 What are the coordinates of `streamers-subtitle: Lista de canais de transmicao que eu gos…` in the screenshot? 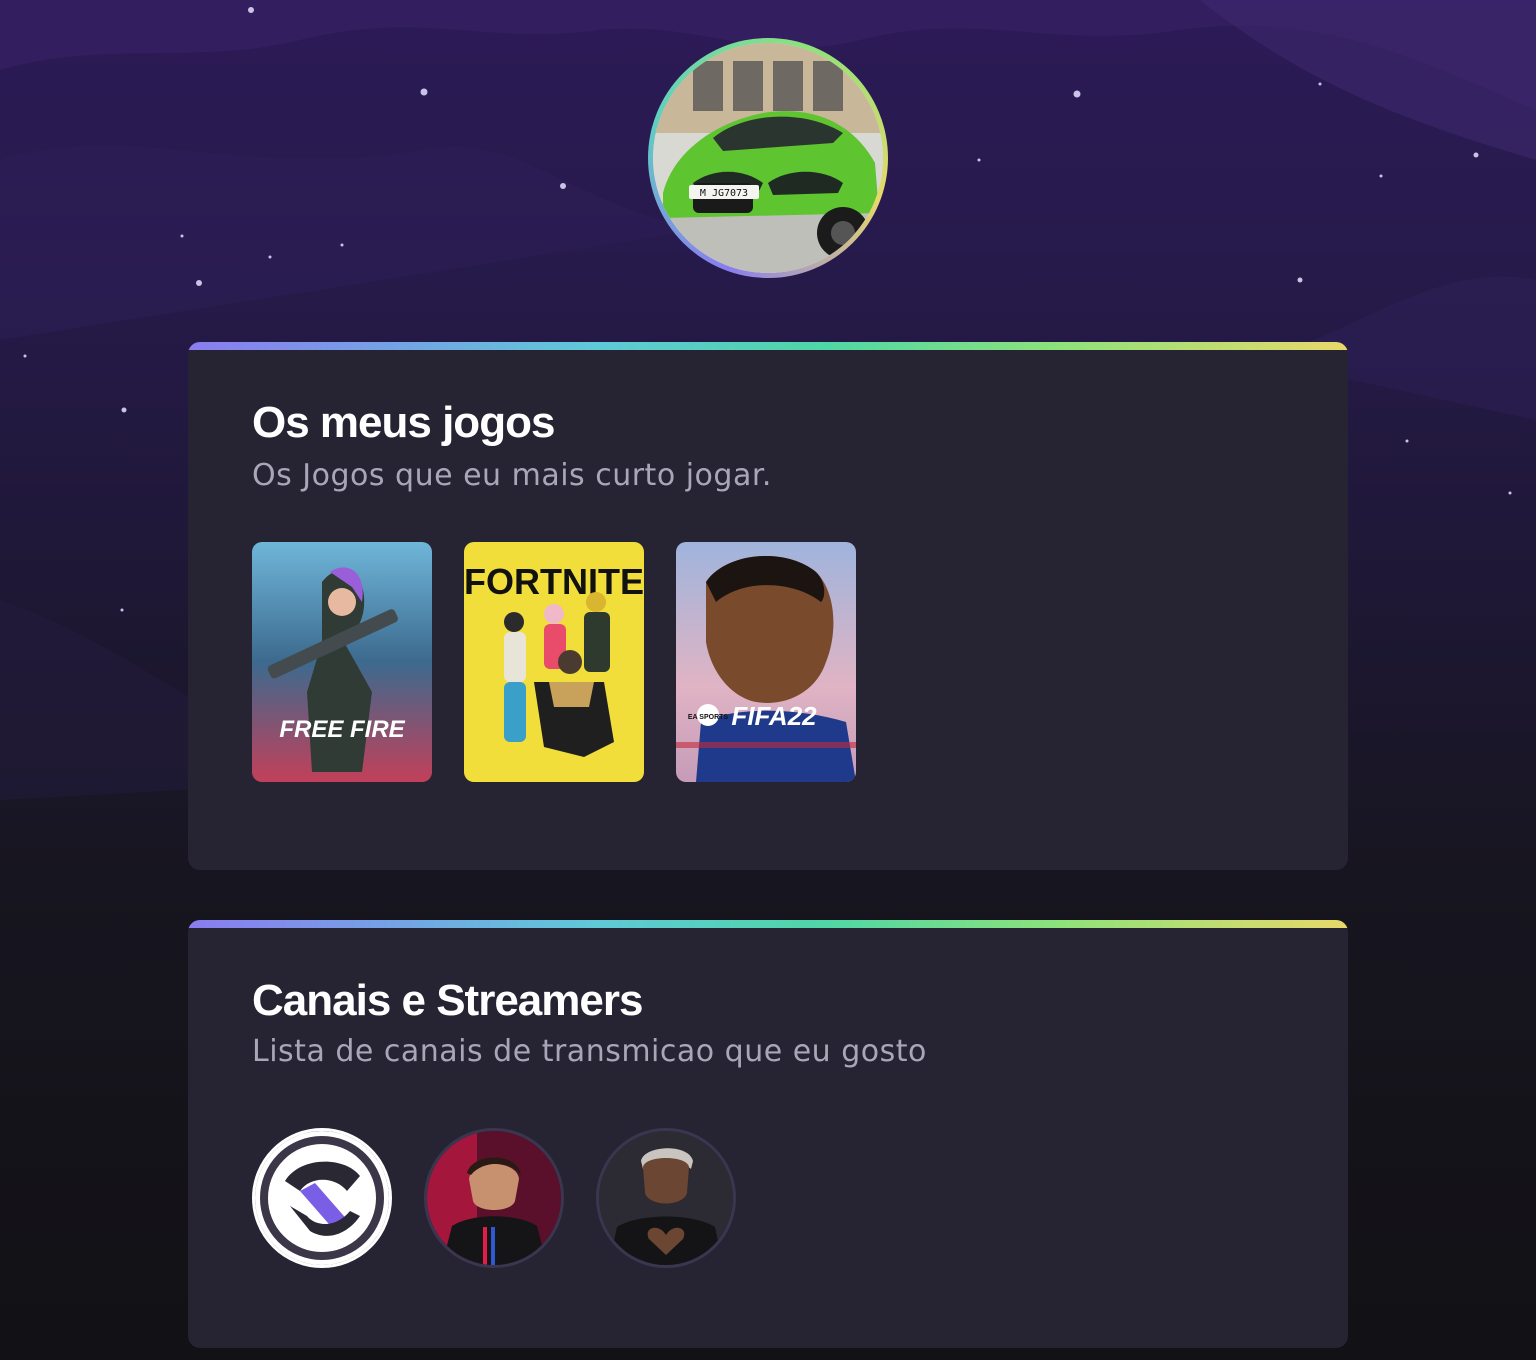 It's located at (589, 1051).